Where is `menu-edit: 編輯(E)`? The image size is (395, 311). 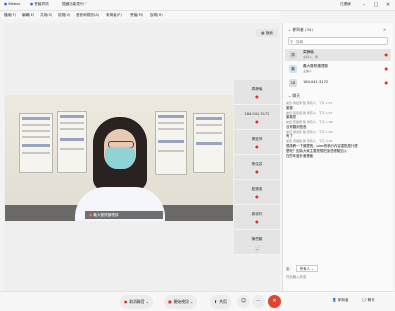 menu-edit: 編輯(E) is located at coordinates (28, 15).